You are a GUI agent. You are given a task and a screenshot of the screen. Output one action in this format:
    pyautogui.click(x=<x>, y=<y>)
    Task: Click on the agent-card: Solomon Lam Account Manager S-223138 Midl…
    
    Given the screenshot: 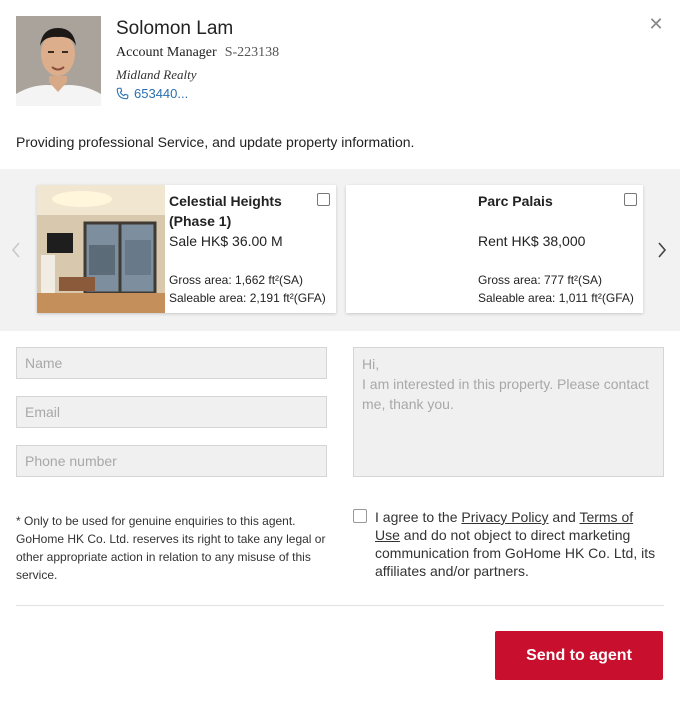 What is the action you would take?
    pyautogui.click(x=336, y=62)
    